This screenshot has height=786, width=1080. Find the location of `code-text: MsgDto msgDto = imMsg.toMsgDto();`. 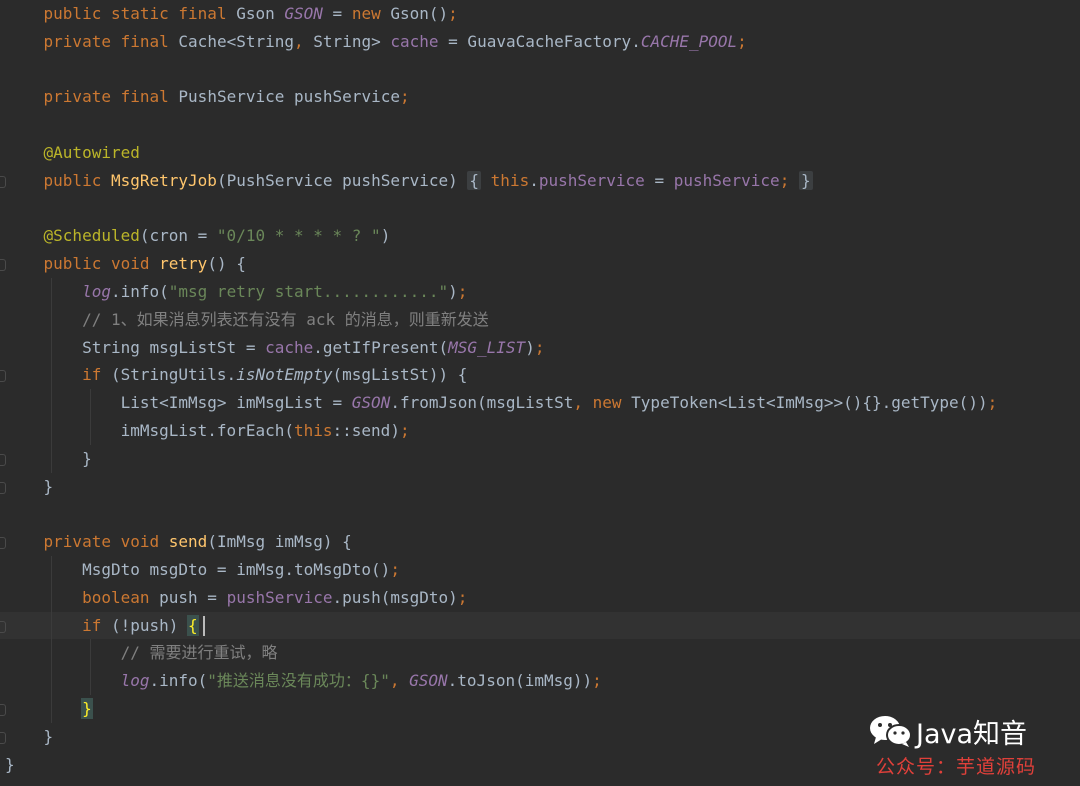

code-text: MsgDto msgDto = imMsg.toMsgDto(); is located at coordinates (202, 569).